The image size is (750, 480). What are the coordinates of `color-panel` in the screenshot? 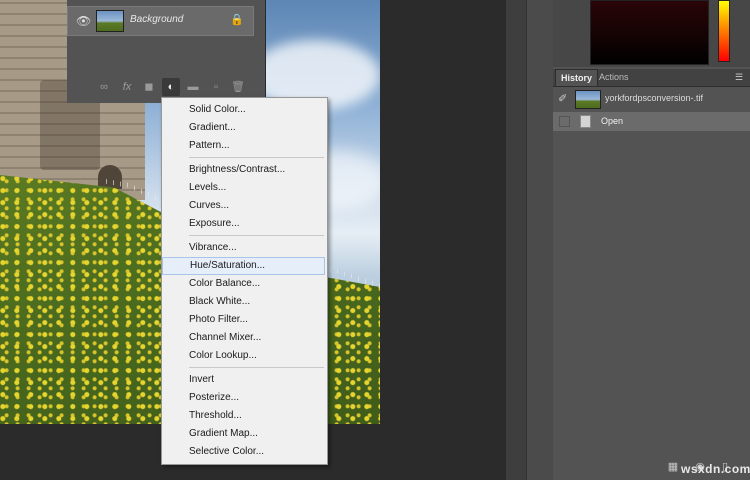 It's located at (651, 33).